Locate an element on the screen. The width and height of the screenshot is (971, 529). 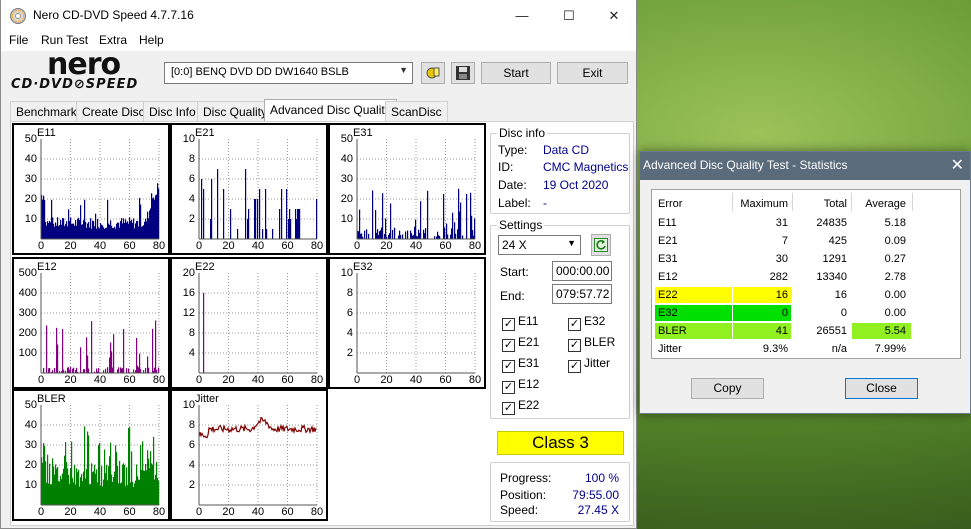
menu-file: File is located at coordinates (18, 40).